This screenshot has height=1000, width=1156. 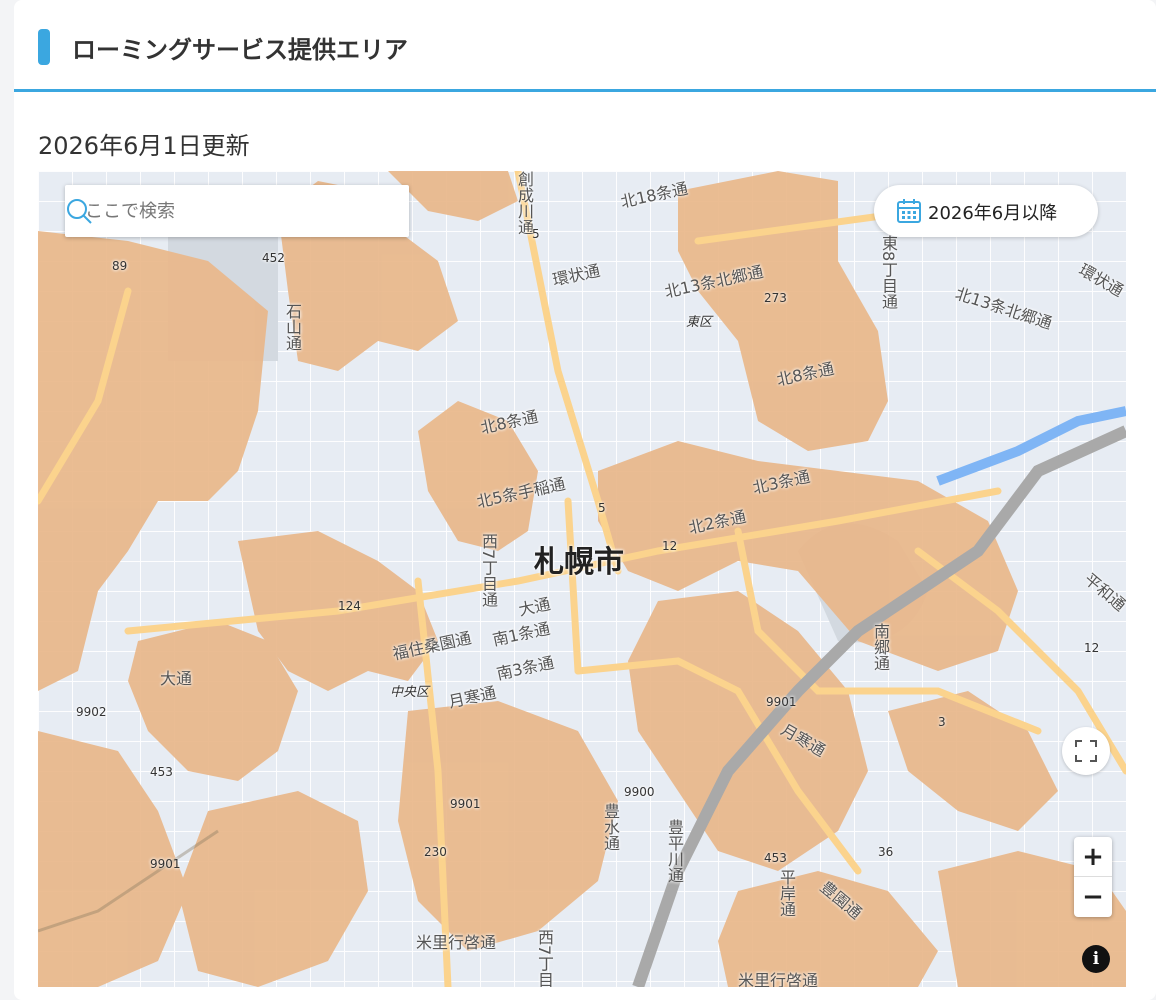 I want to click on road-label: 石山通, so click(x=292, y=327).